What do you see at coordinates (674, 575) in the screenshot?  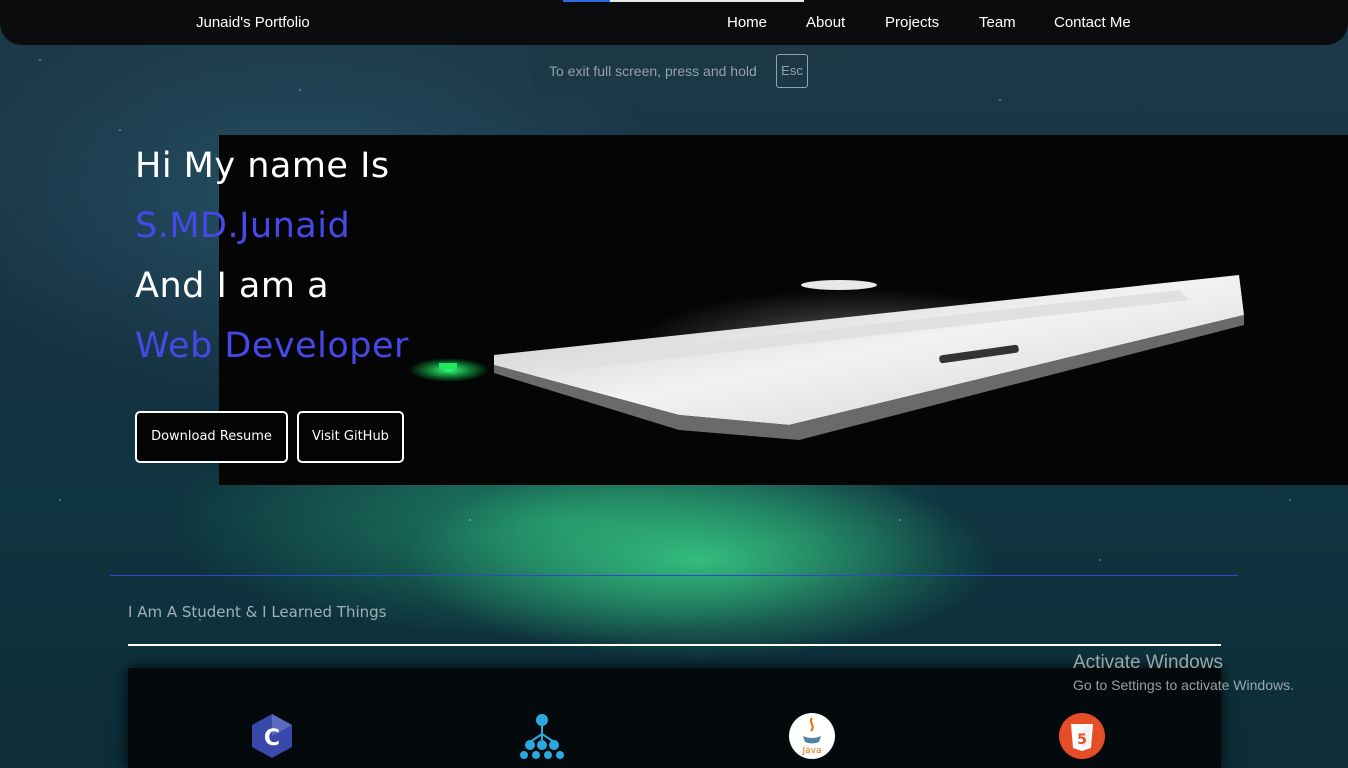 I see `section-divider` at bounding box center [674, 575].